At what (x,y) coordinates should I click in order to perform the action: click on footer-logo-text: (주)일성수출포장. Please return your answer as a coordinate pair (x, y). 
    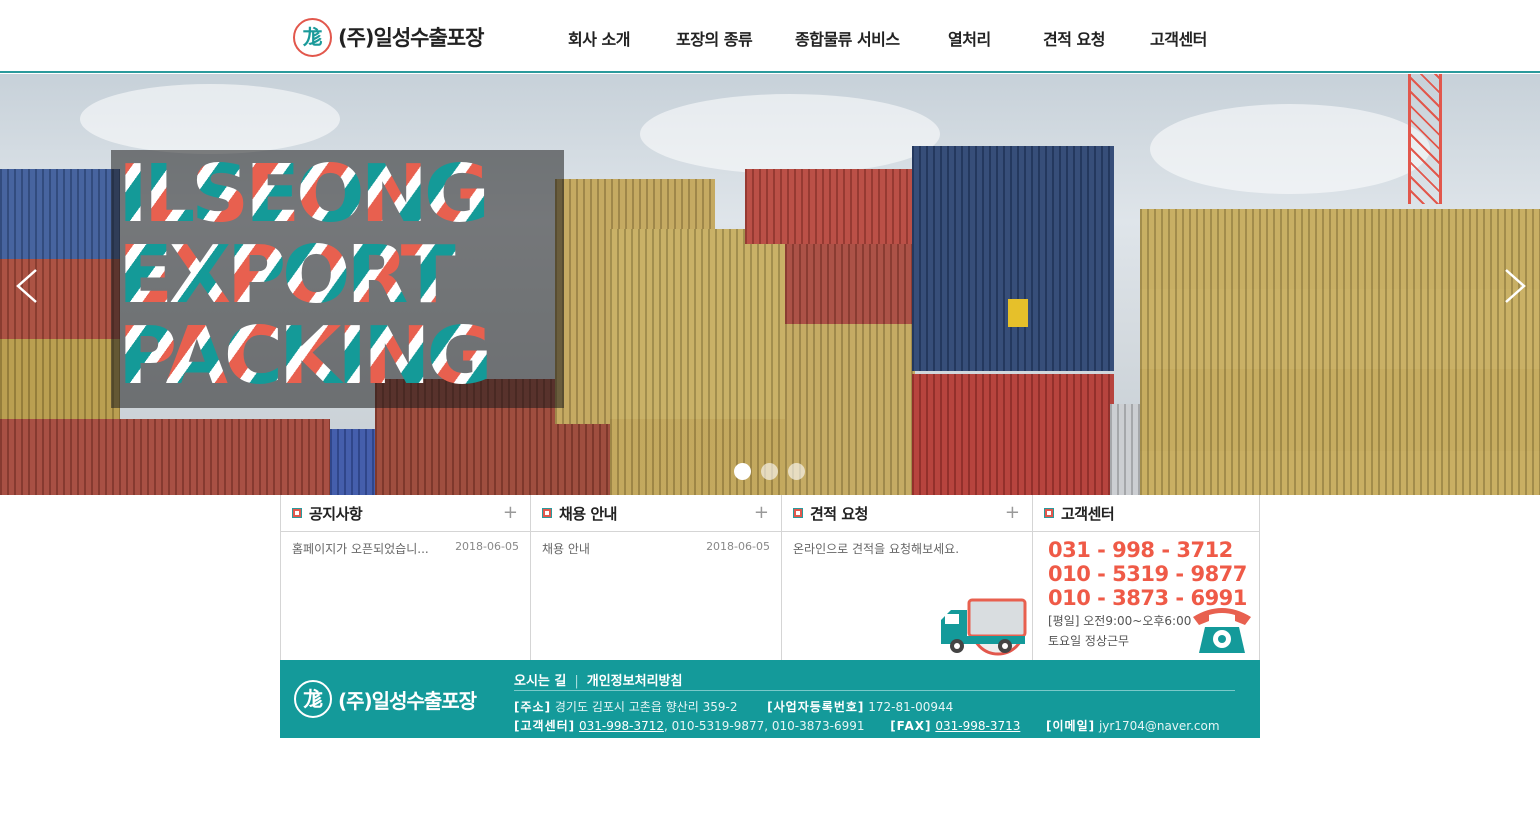
    Looking at the image, I should click on (407, 700).